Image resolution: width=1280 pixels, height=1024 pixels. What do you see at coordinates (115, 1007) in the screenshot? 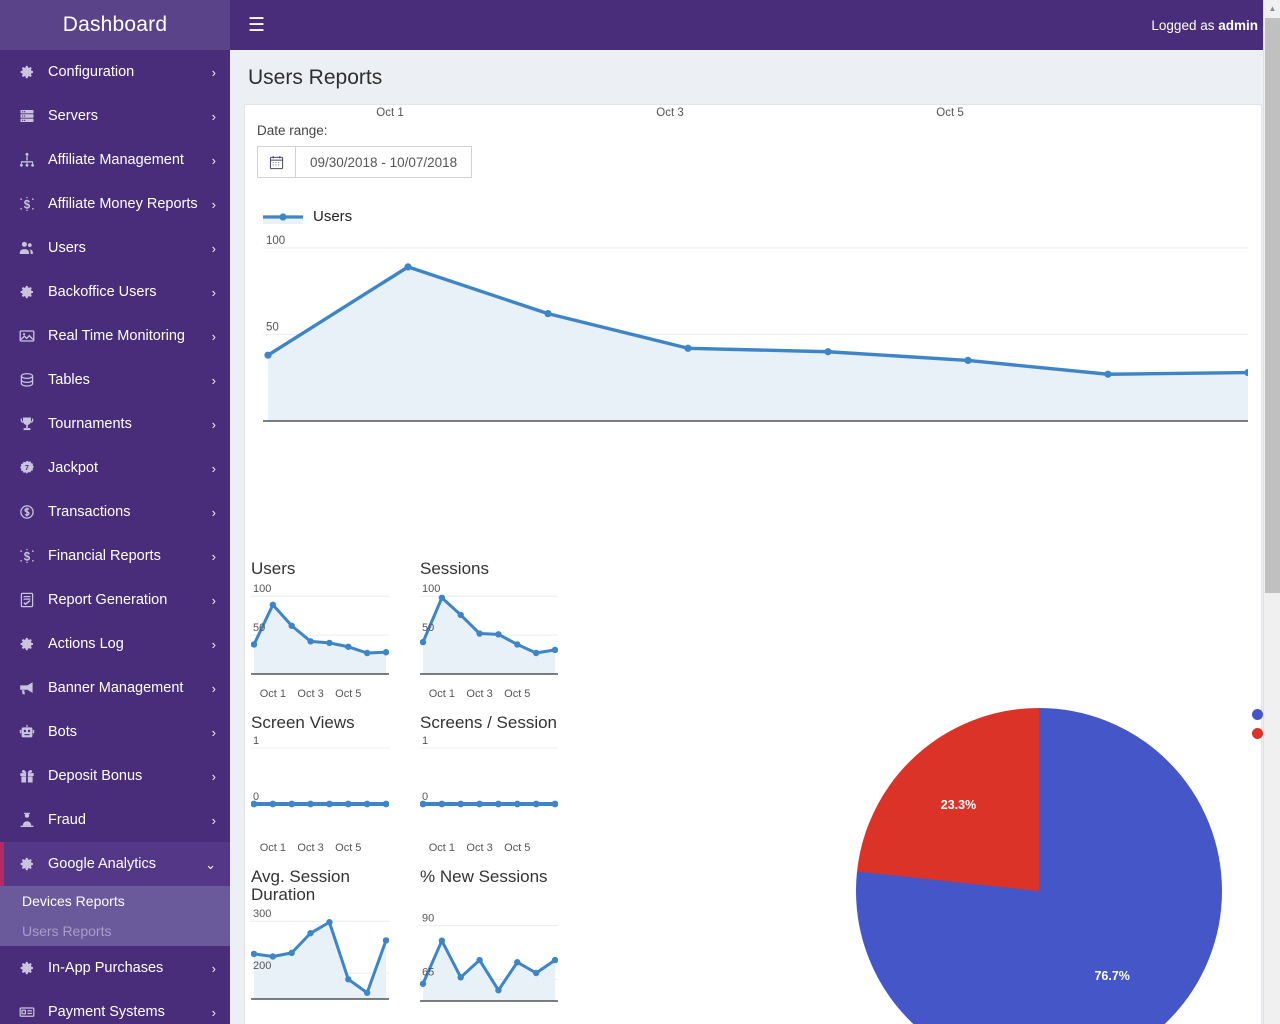
I see `sidebar-item-payment-systems: Payment Systems ›` at bounding box center [115, 1007].